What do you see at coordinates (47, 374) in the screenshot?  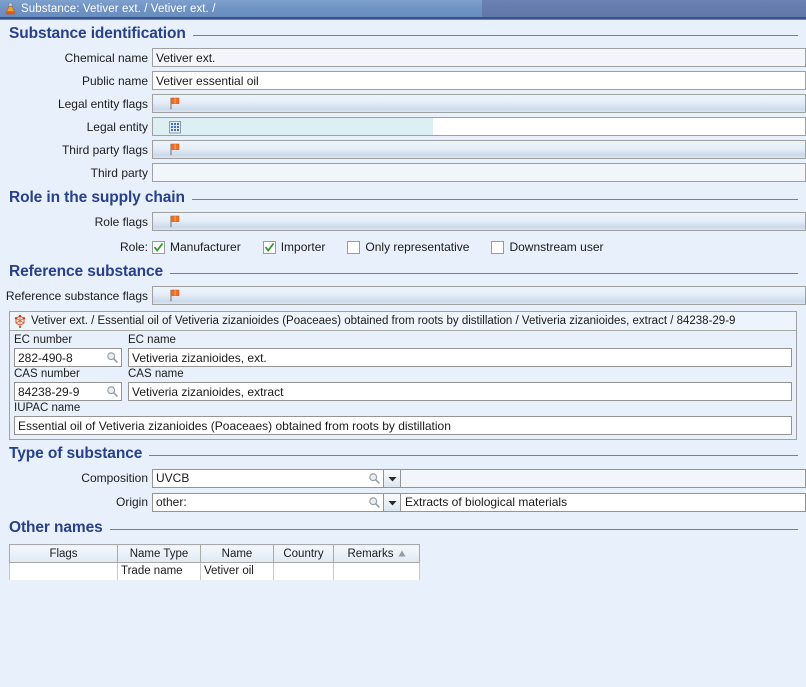 I see `label-cas-number: CAS number` at bounding box center [47, 374].